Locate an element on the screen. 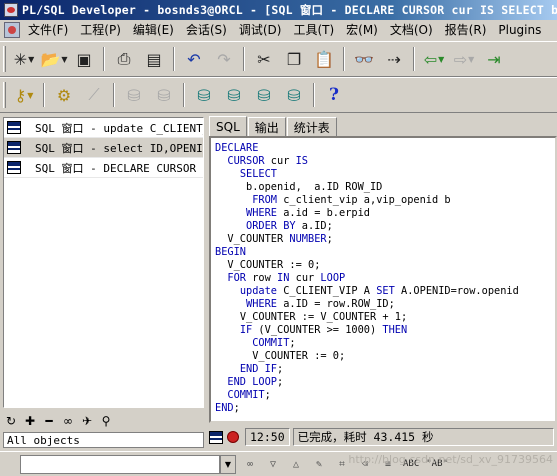 This screenshot has width=557, height=476. find-replace-icon: ⇢ is located at coordinates (394, 59).